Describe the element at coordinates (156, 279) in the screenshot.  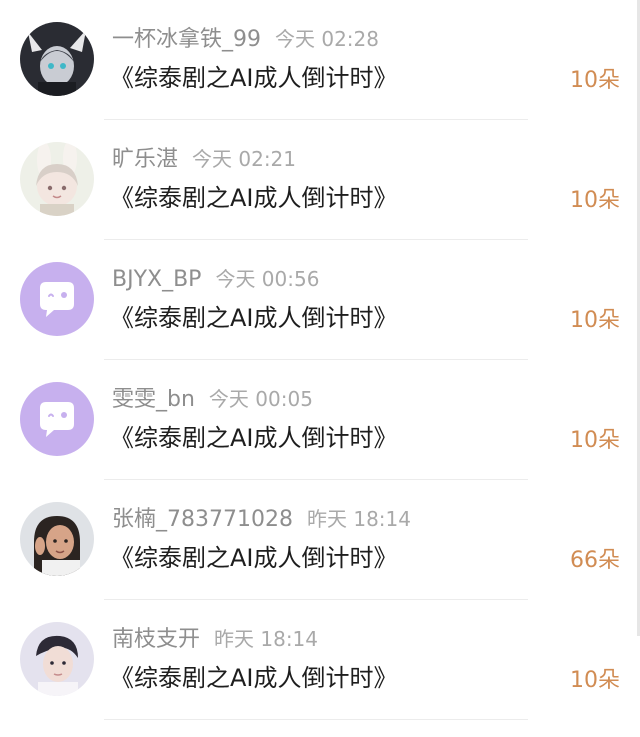
I see `username: BJYX_BP` at that location.